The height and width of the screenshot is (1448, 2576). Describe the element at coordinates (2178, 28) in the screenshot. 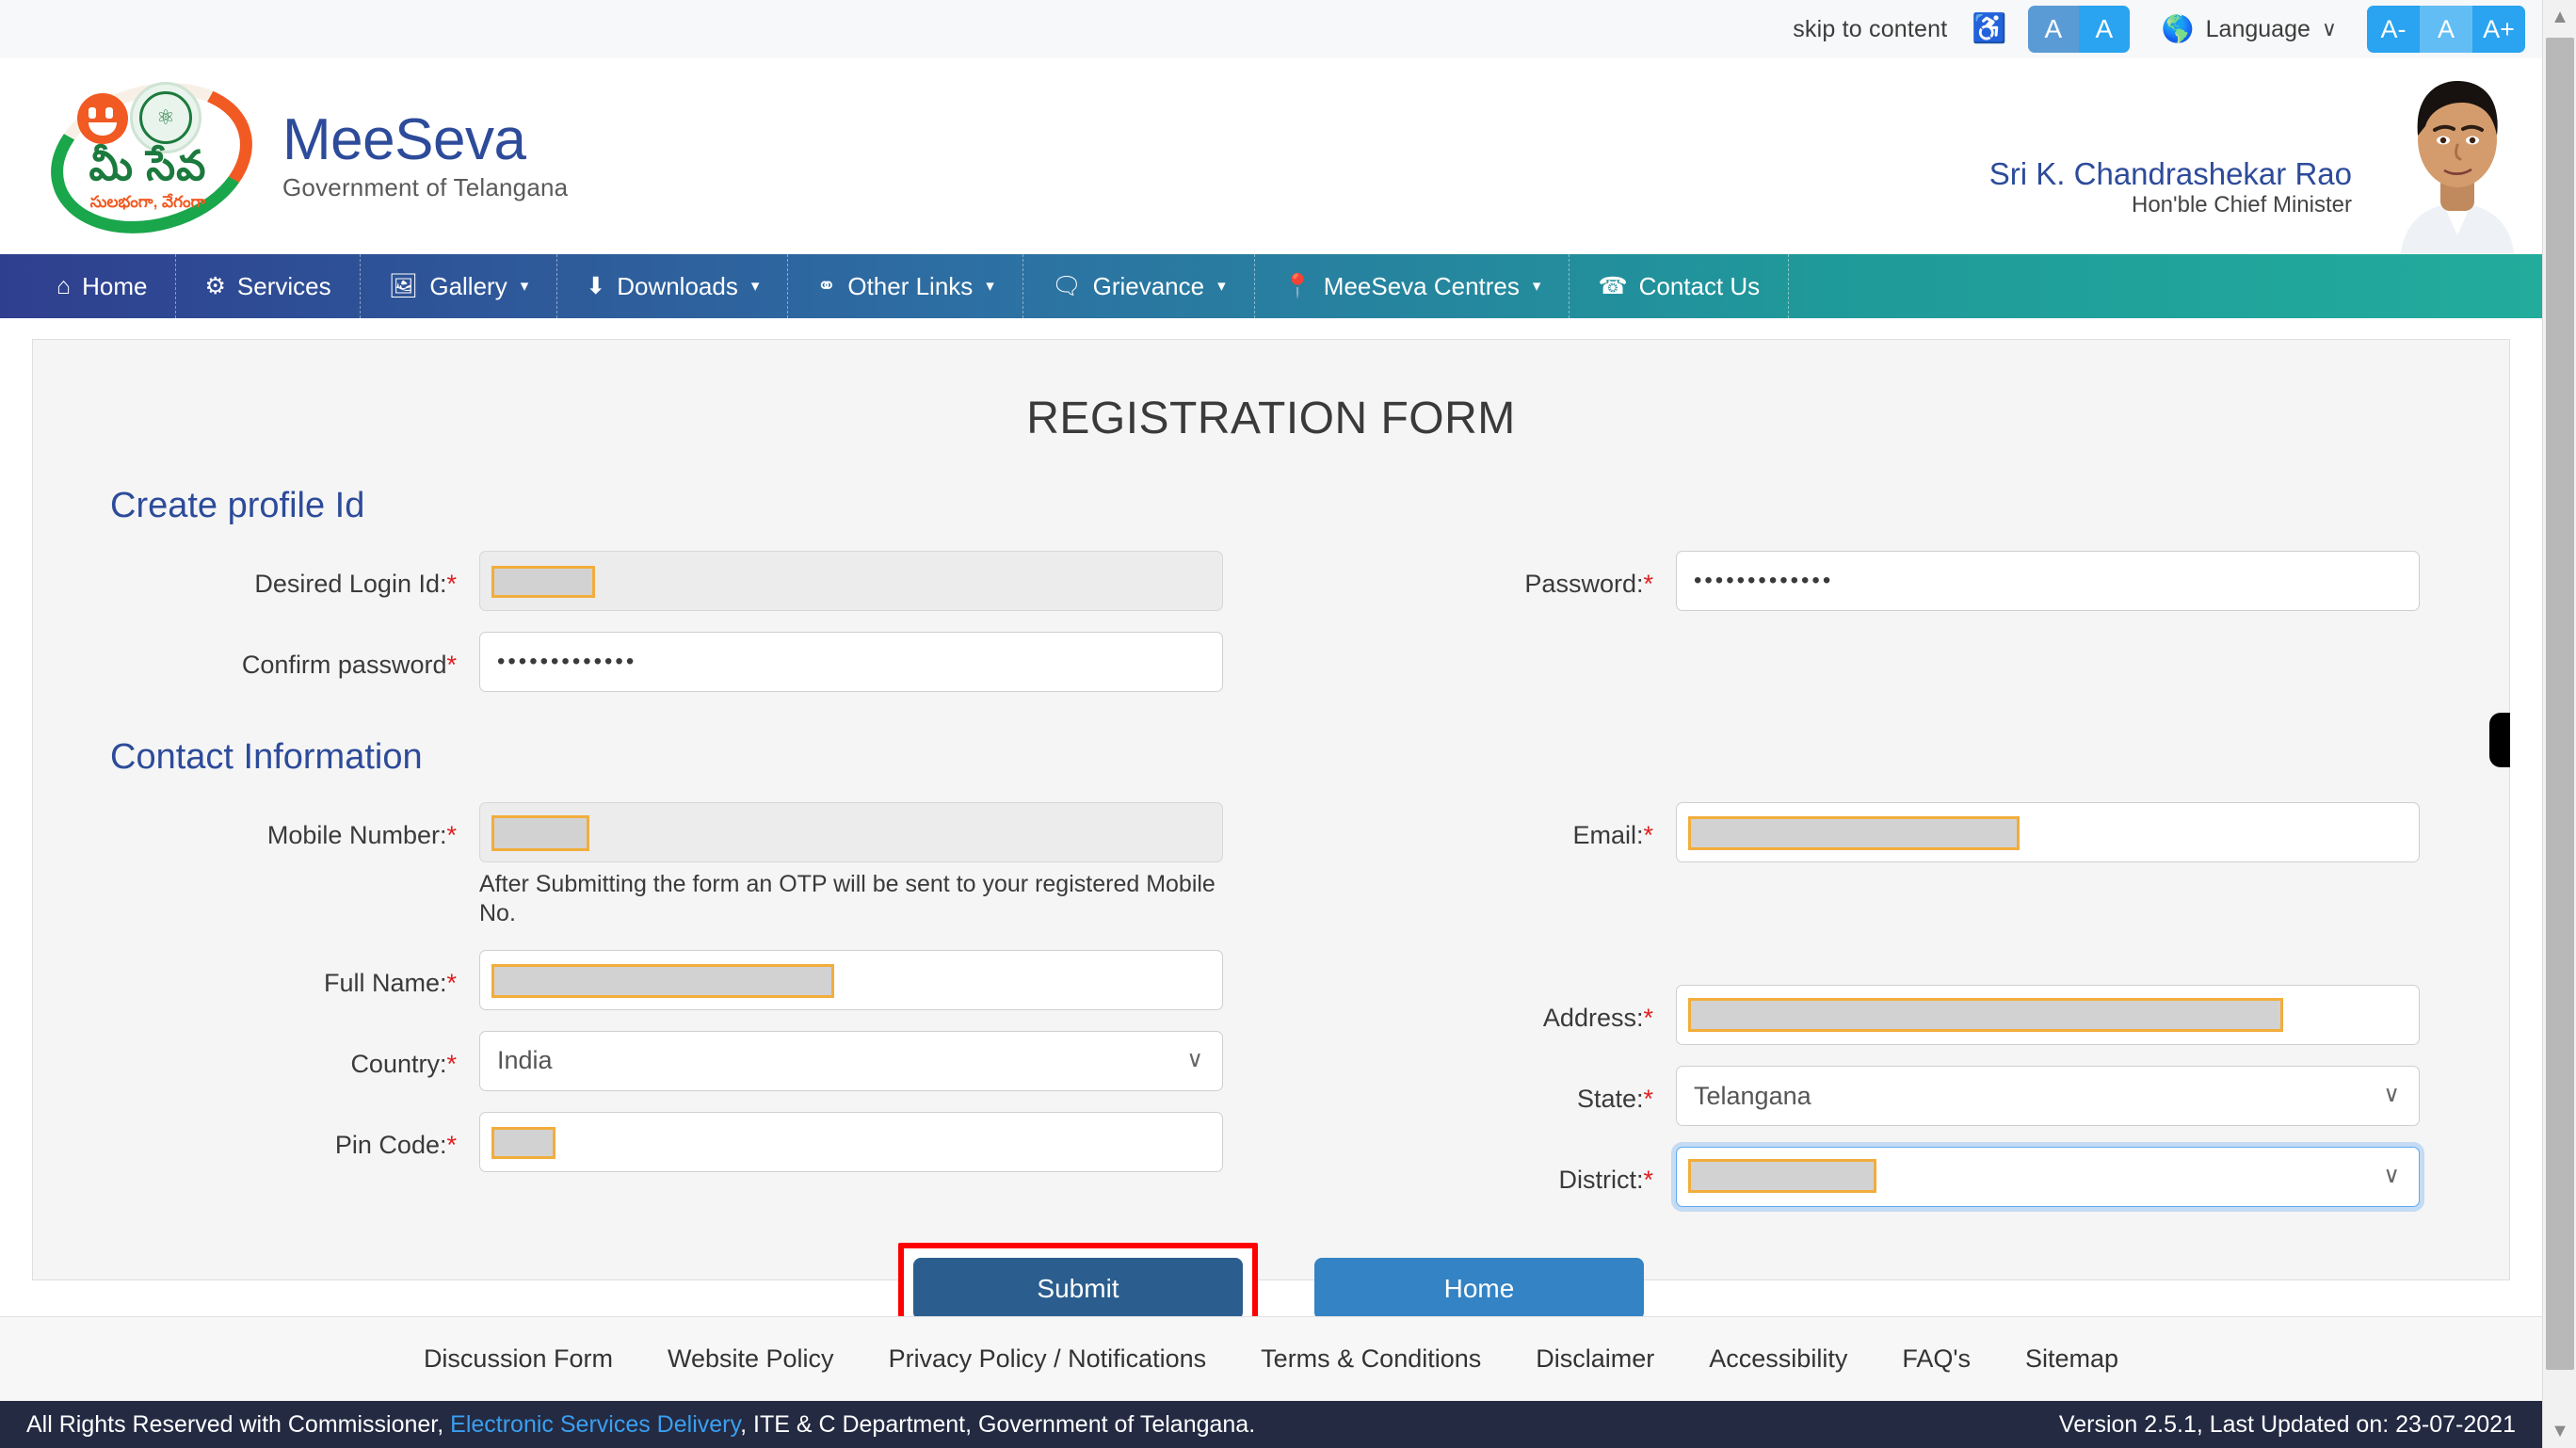

I see `globe-icon: 🌎` at that location.